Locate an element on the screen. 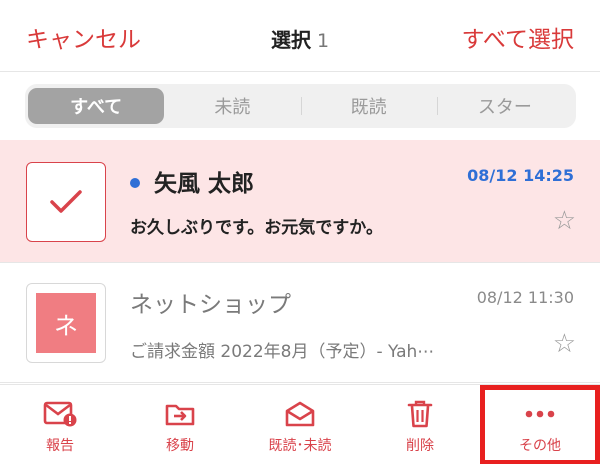 The width and height of the screenshot is (600, 464). more-button: その他 is located at coordinates (540, 424).